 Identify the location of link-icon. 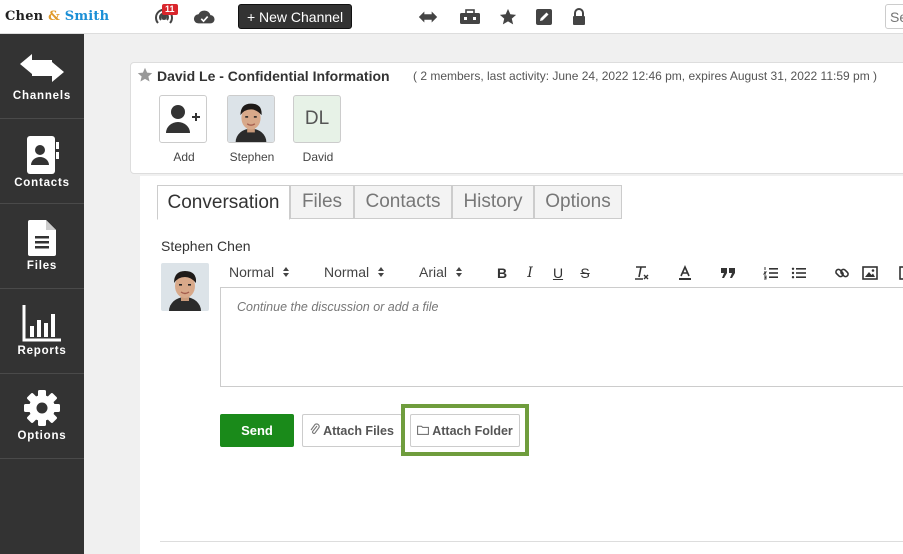
(842, 273).